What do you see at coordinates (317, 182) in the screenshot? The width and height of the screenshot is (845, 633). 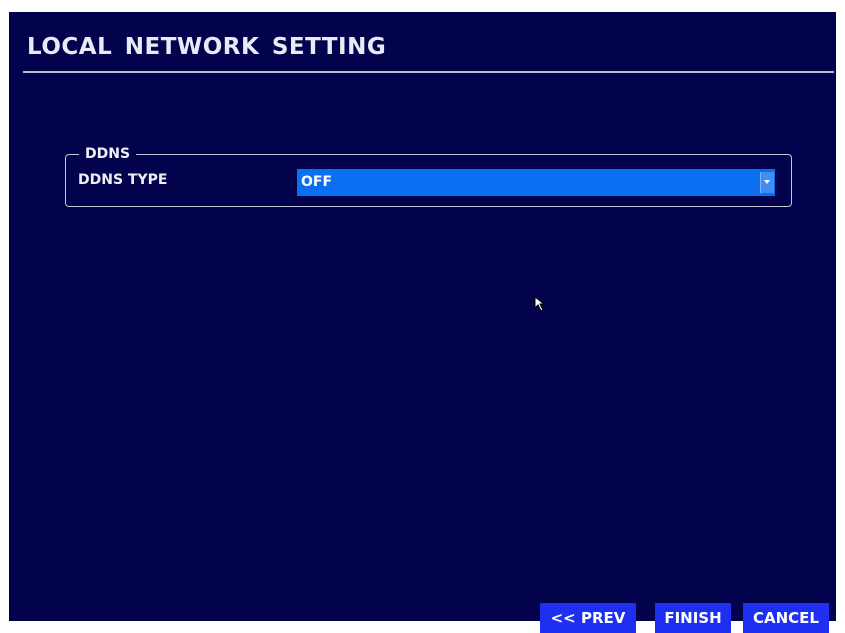 I see `ddns-type-selected-value: OFF` at bounding box center [317, 182].